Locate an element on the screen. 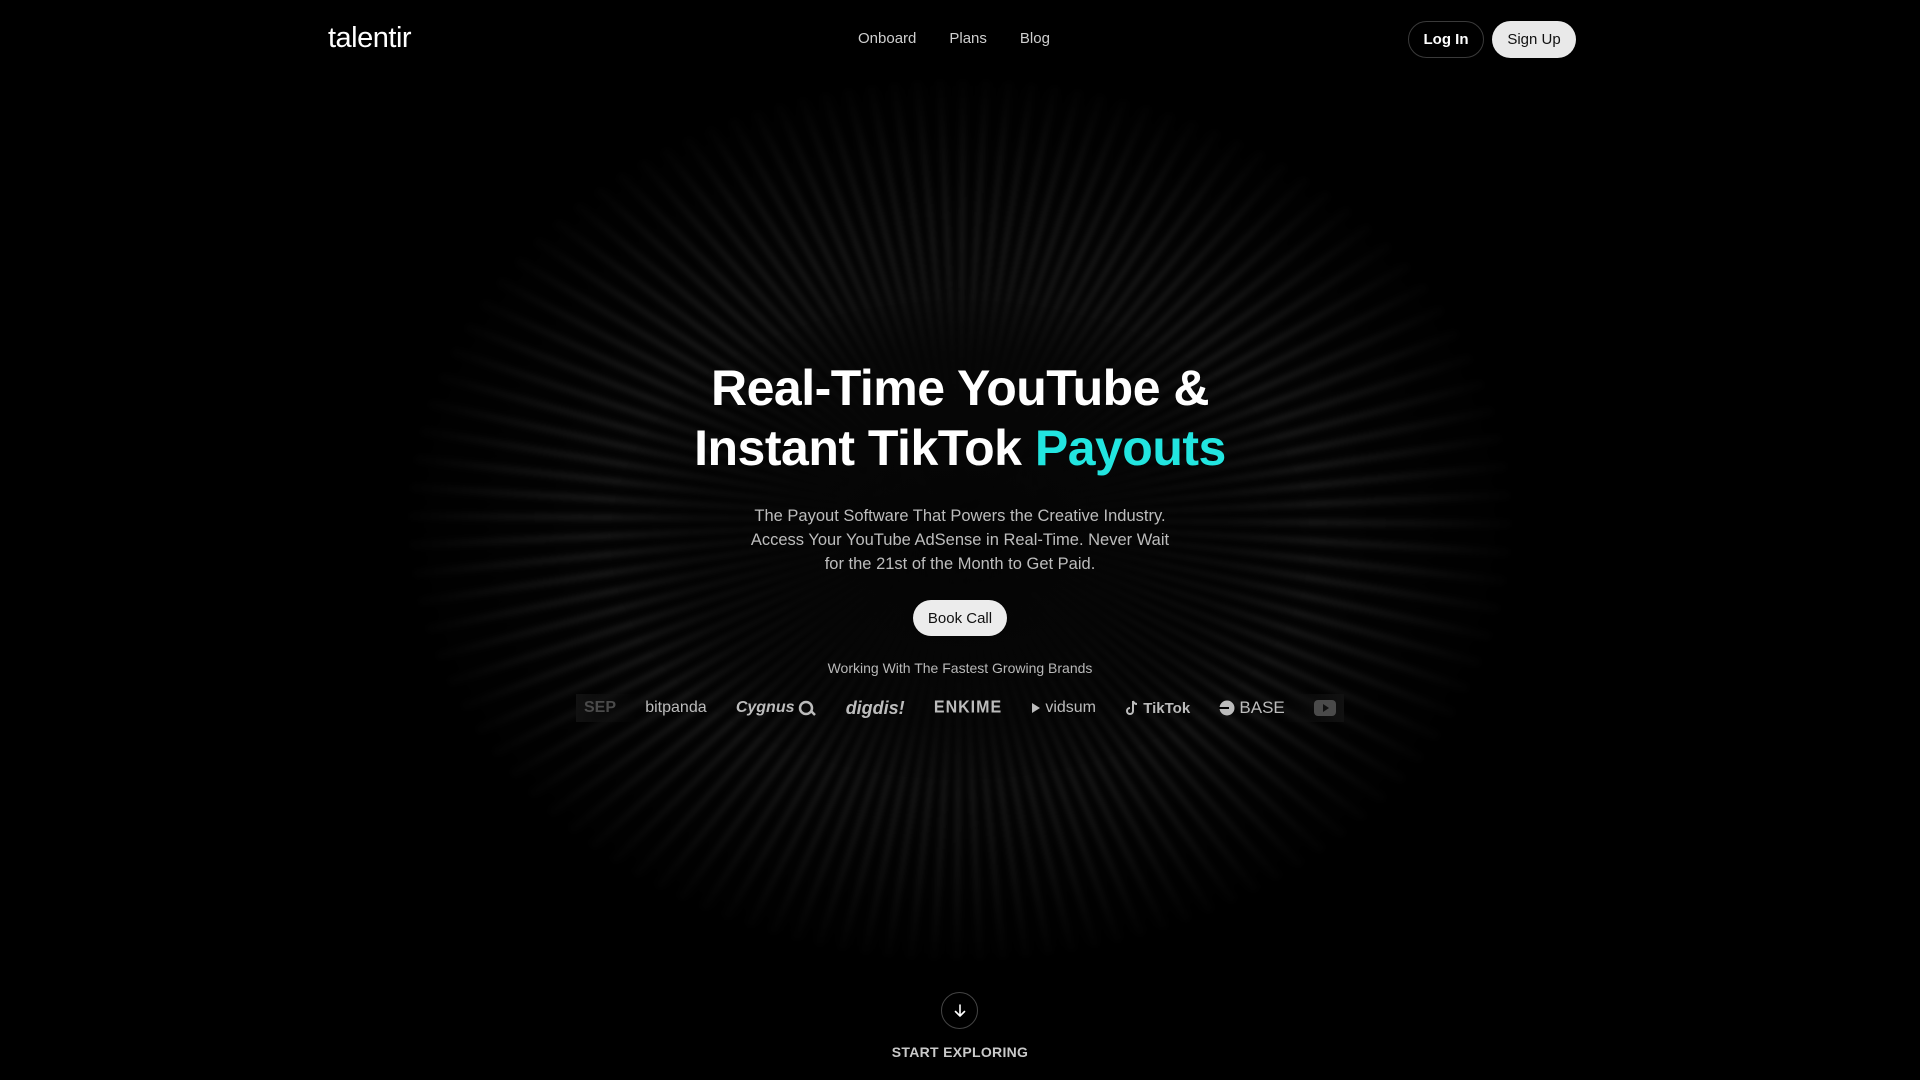 Image resolution: width=1920 pixels, height=1080 pixels. brand-logo-cygnus: Cygnus is located at coordinates (776, 708).